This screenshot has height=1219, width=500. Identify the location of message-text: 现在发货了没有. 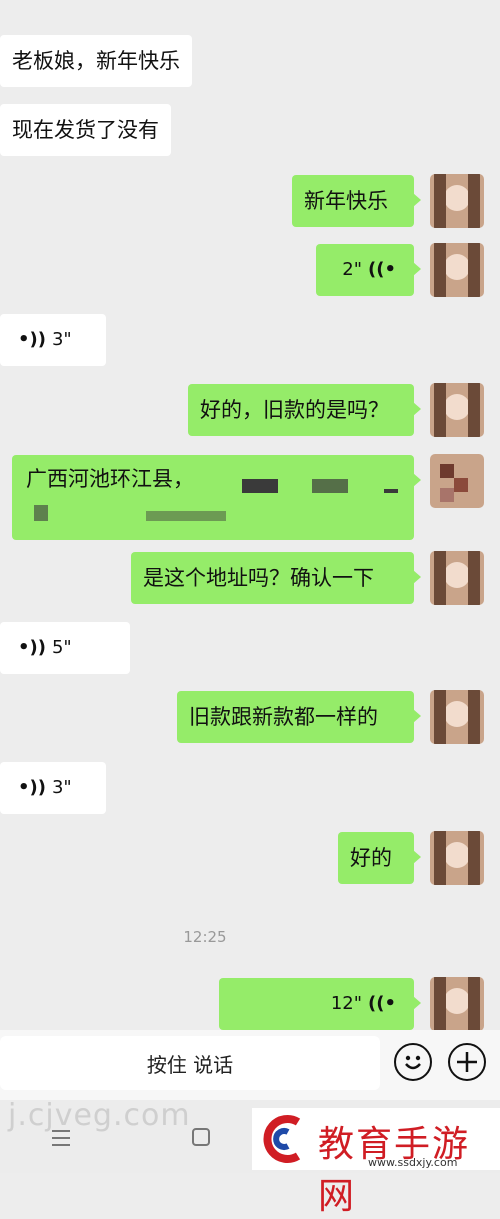
(85, 129).